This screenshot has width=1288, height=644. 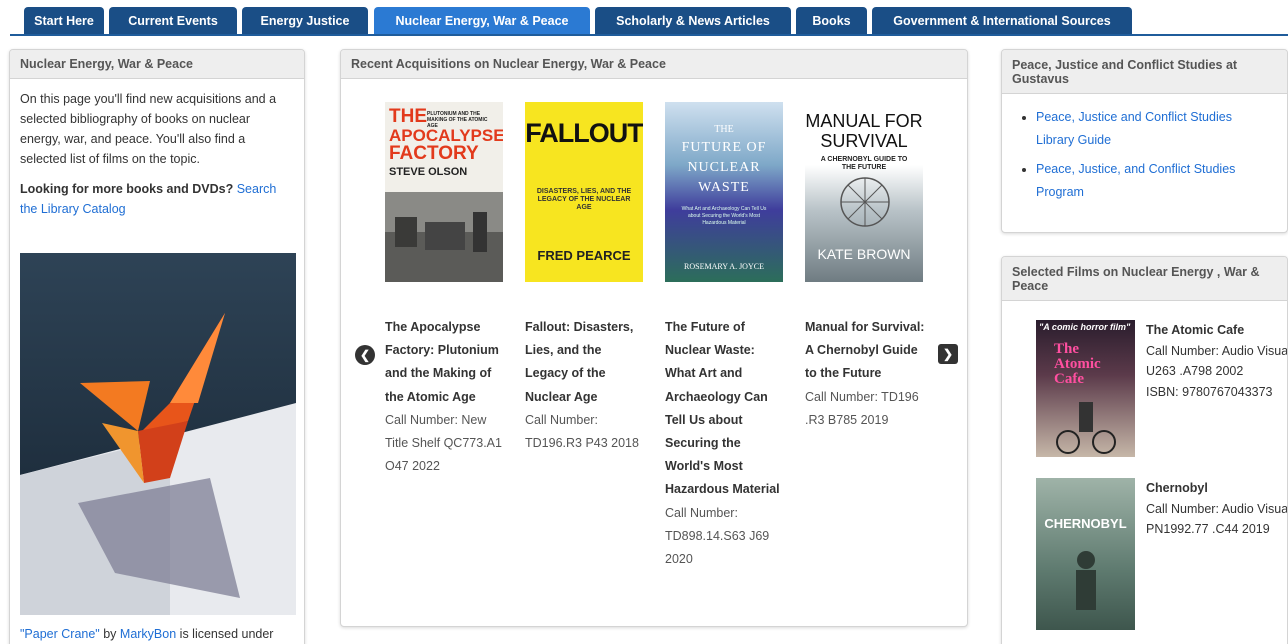 What do you see at coordinates (157, 64) in the screenshot?
I see `intro-panel-heading: Nuclear Energy, War & Peace` at bounding box center [157, 64].